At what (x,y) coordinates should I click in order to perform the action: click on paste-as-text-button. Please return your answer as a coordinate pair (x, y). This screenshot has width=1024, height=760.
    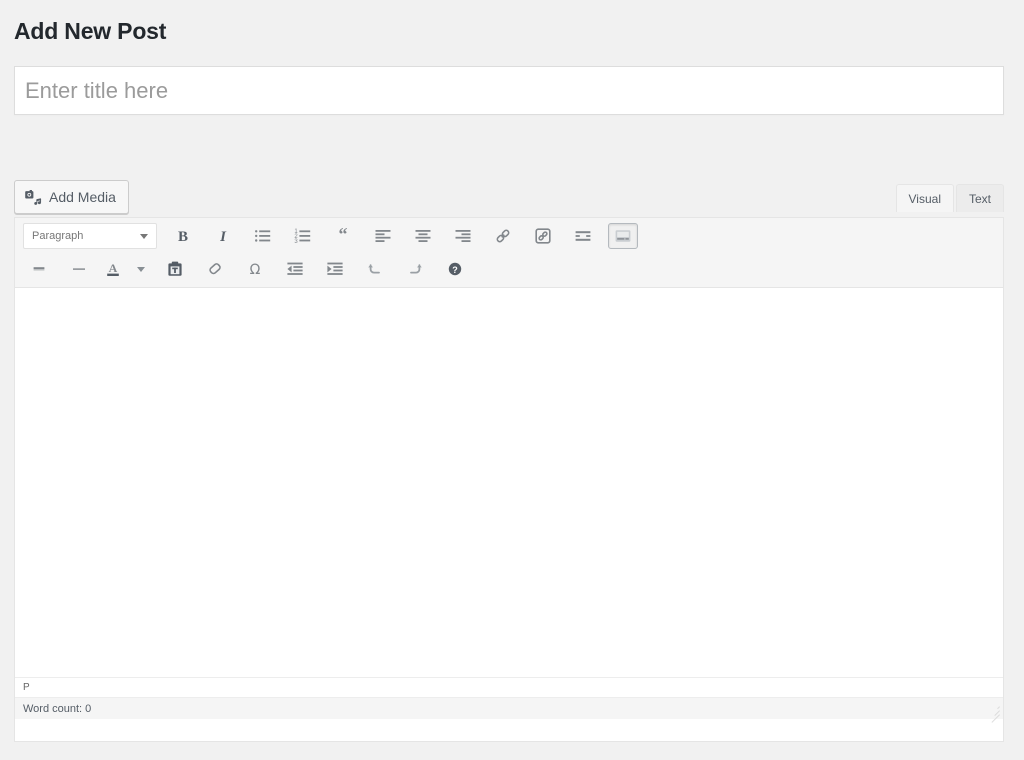
    Looking at the image, I should click on (175, 269).